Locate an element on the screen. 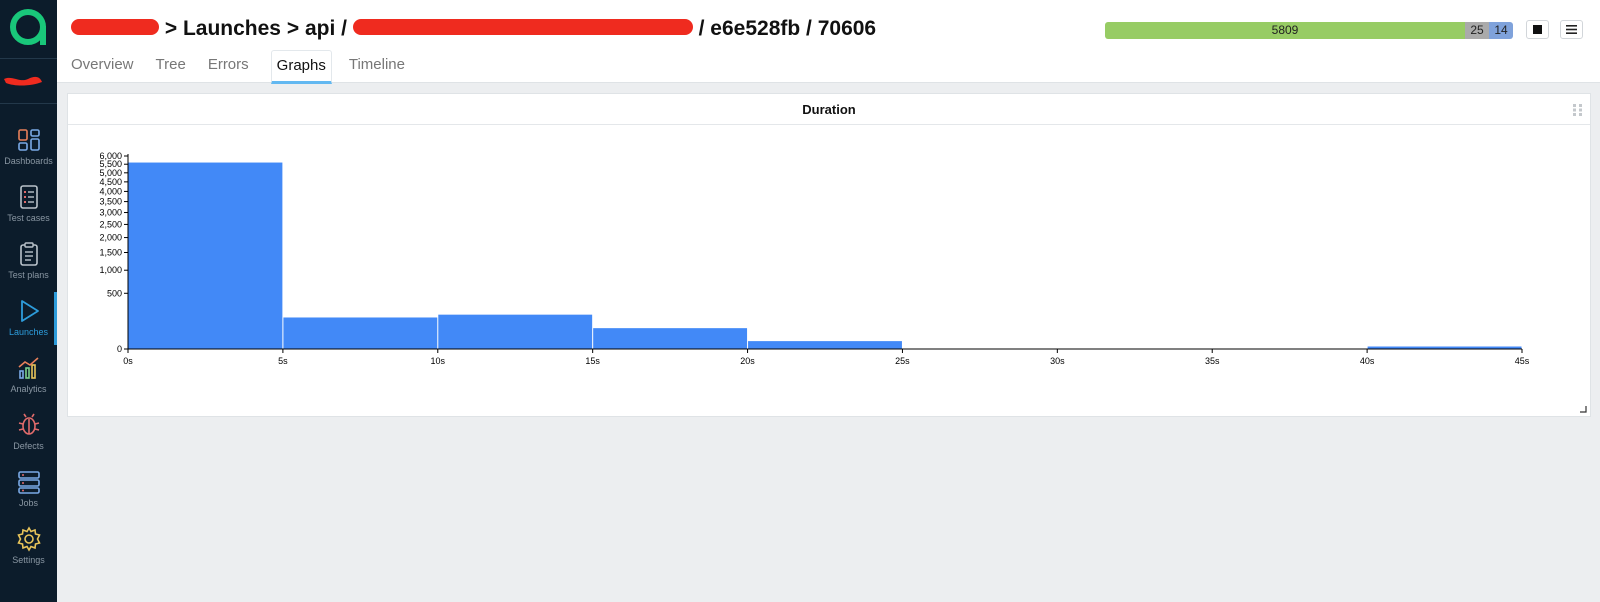 This screenshot has height=602, width=1600. dashboards-icon is located at coordinates (28, 140).